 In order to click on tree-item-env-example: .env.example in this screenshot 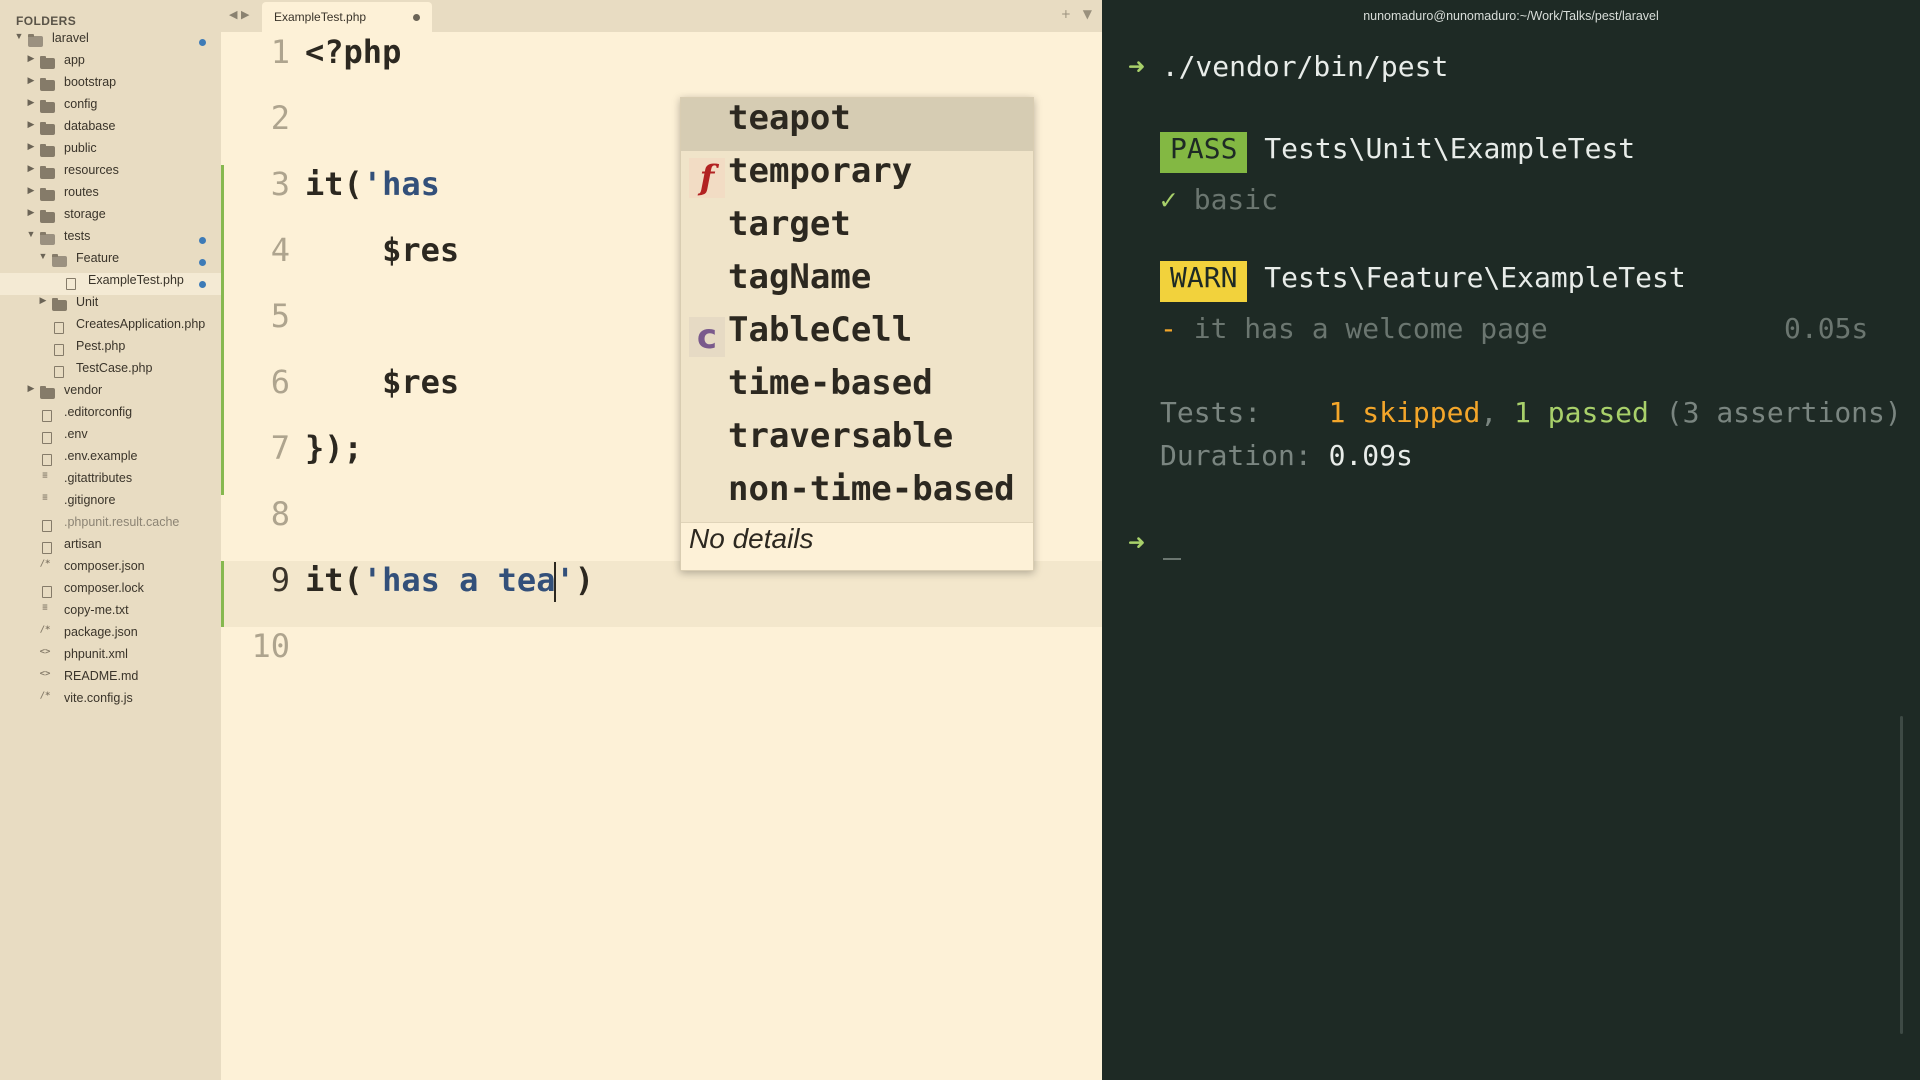, I will do `click(110, 460)`.